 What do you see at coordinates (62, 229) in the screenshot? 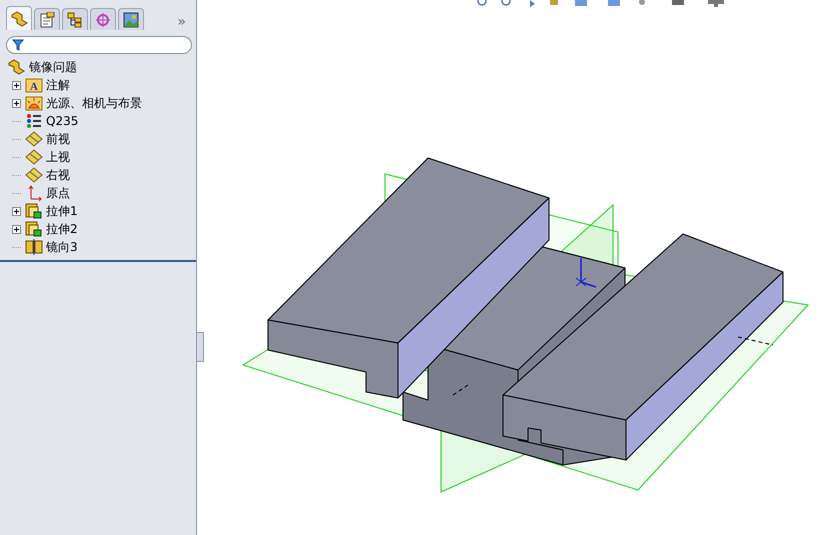
I see `tree-item-label: 拉伸2` at bounding box center [62, 229].